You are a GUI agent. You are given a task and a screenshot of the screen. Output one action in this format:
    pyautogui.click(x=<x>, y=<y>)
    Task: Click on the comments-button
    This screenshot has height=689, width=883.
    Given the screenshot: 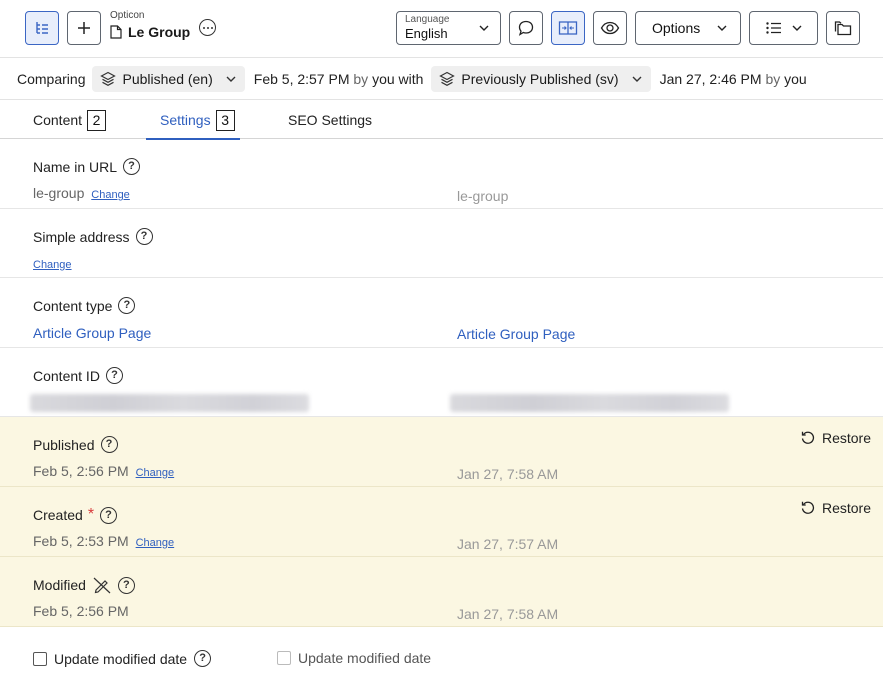 What is the action you would take?
    pyautogui.click(x=526, y=28)
    